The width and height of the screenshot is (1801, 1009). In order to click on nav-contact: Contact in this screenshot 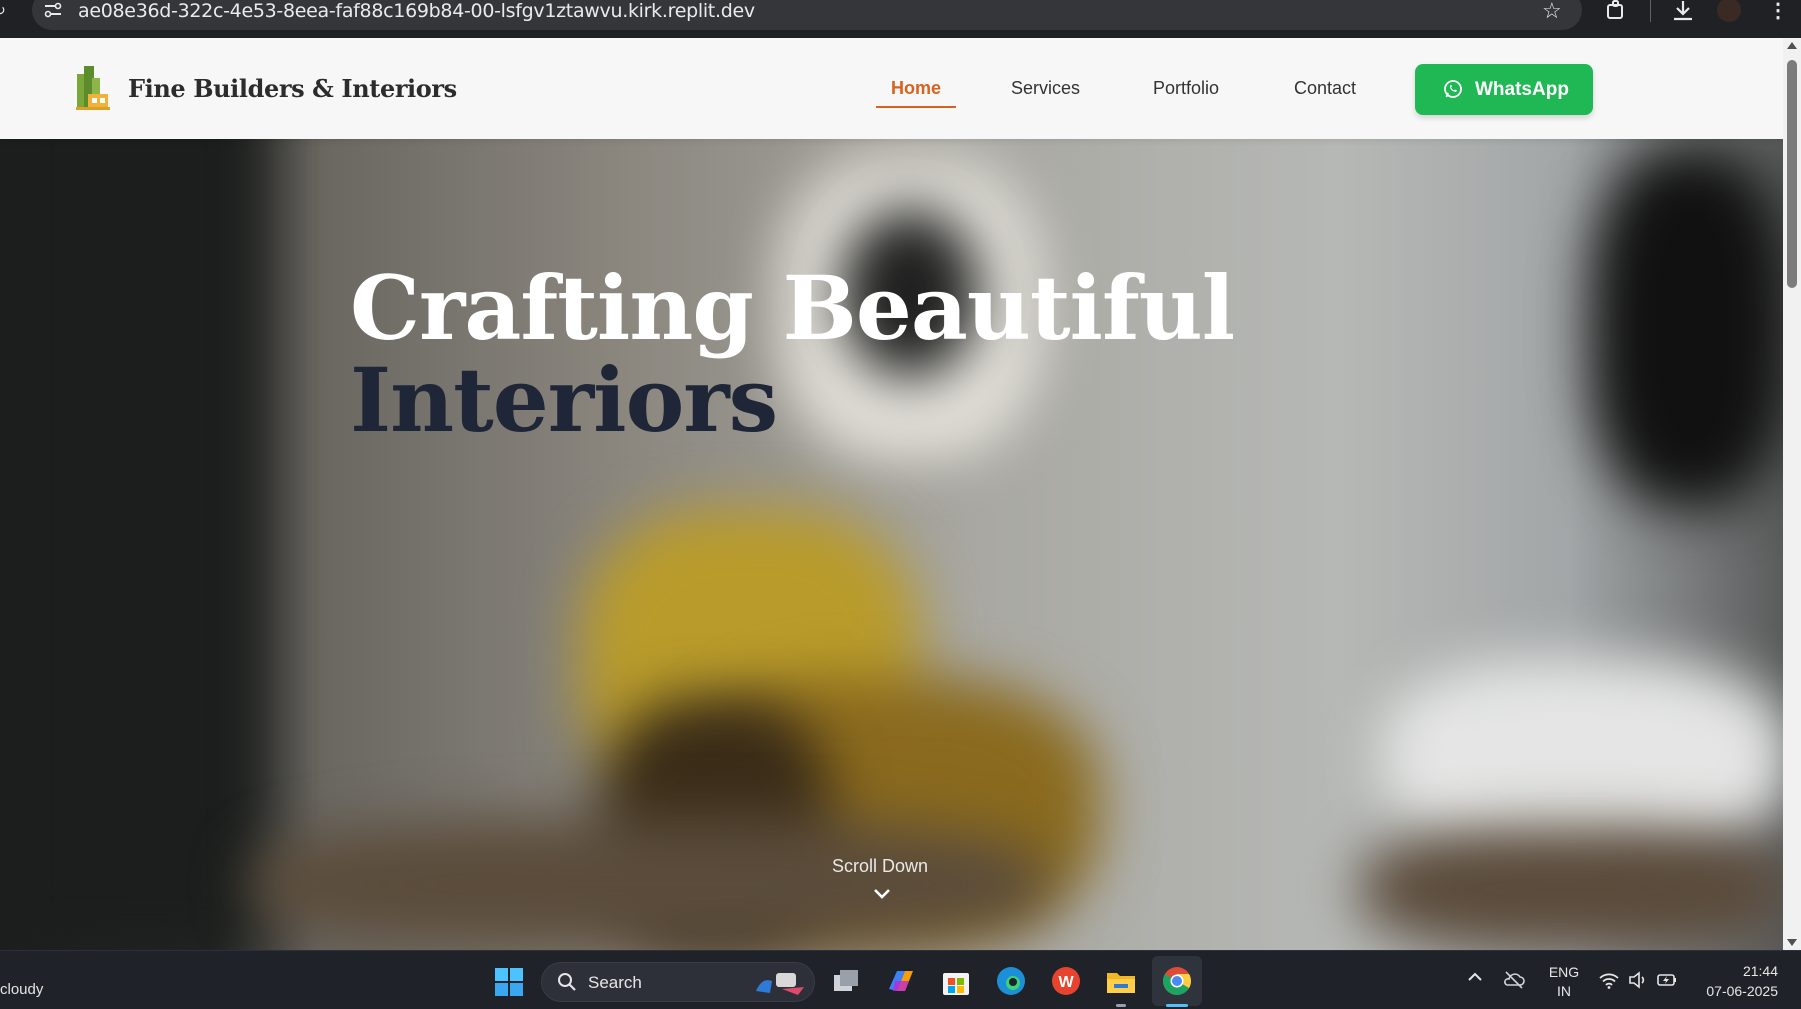, I will do `click(1325, 88)`.